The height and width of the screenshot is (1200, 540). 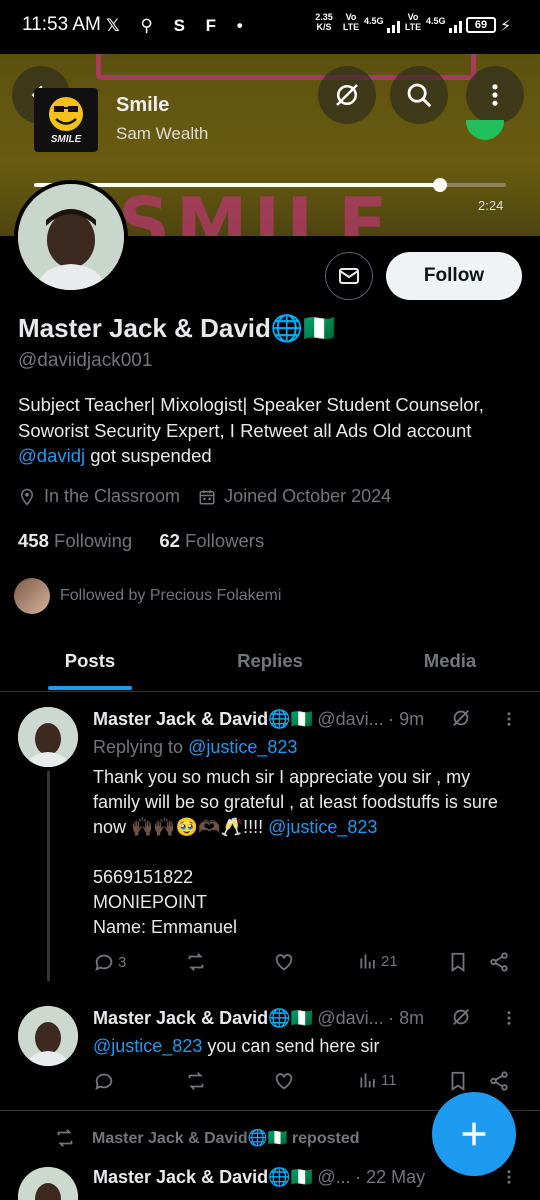 What do you see at coordinates (61, 24) in the screenshot?
I see `status-time: 11:53 AM` at bounding box center [61, 24].